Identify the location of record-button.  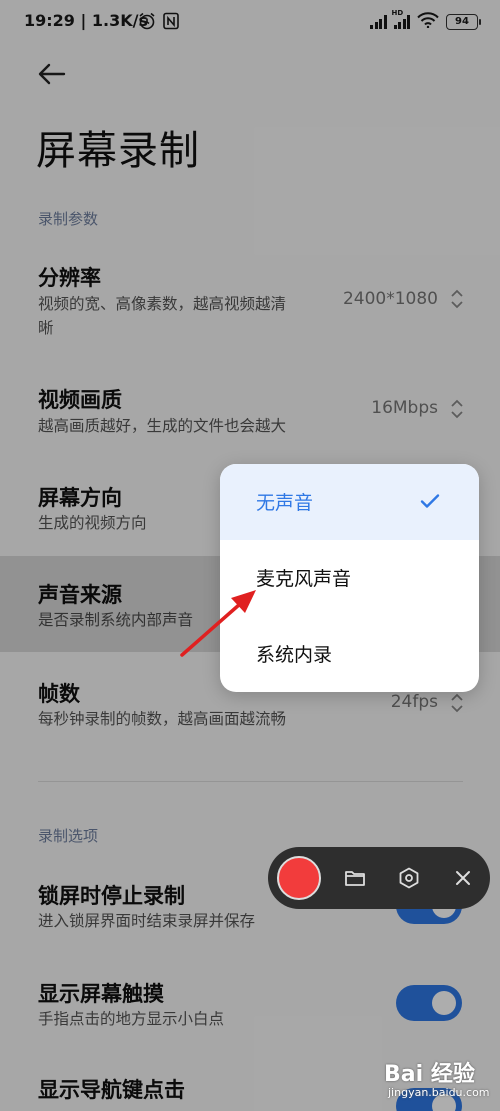
(299, 878).